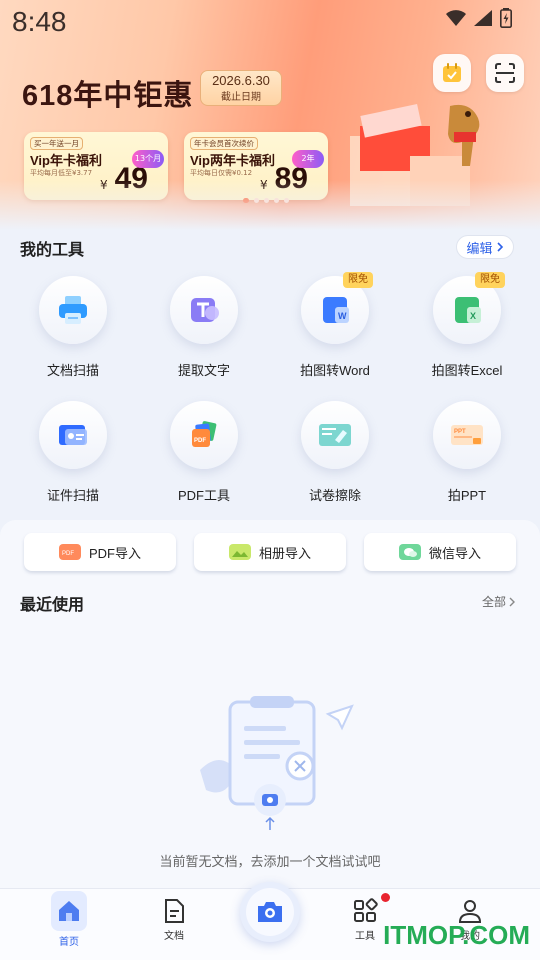 This screenshot has height=960, width=540. What do you see at coordinates (277, 763) in the screenshot?
I see `empty-documents-illustration` at bounding box center [277, 763].